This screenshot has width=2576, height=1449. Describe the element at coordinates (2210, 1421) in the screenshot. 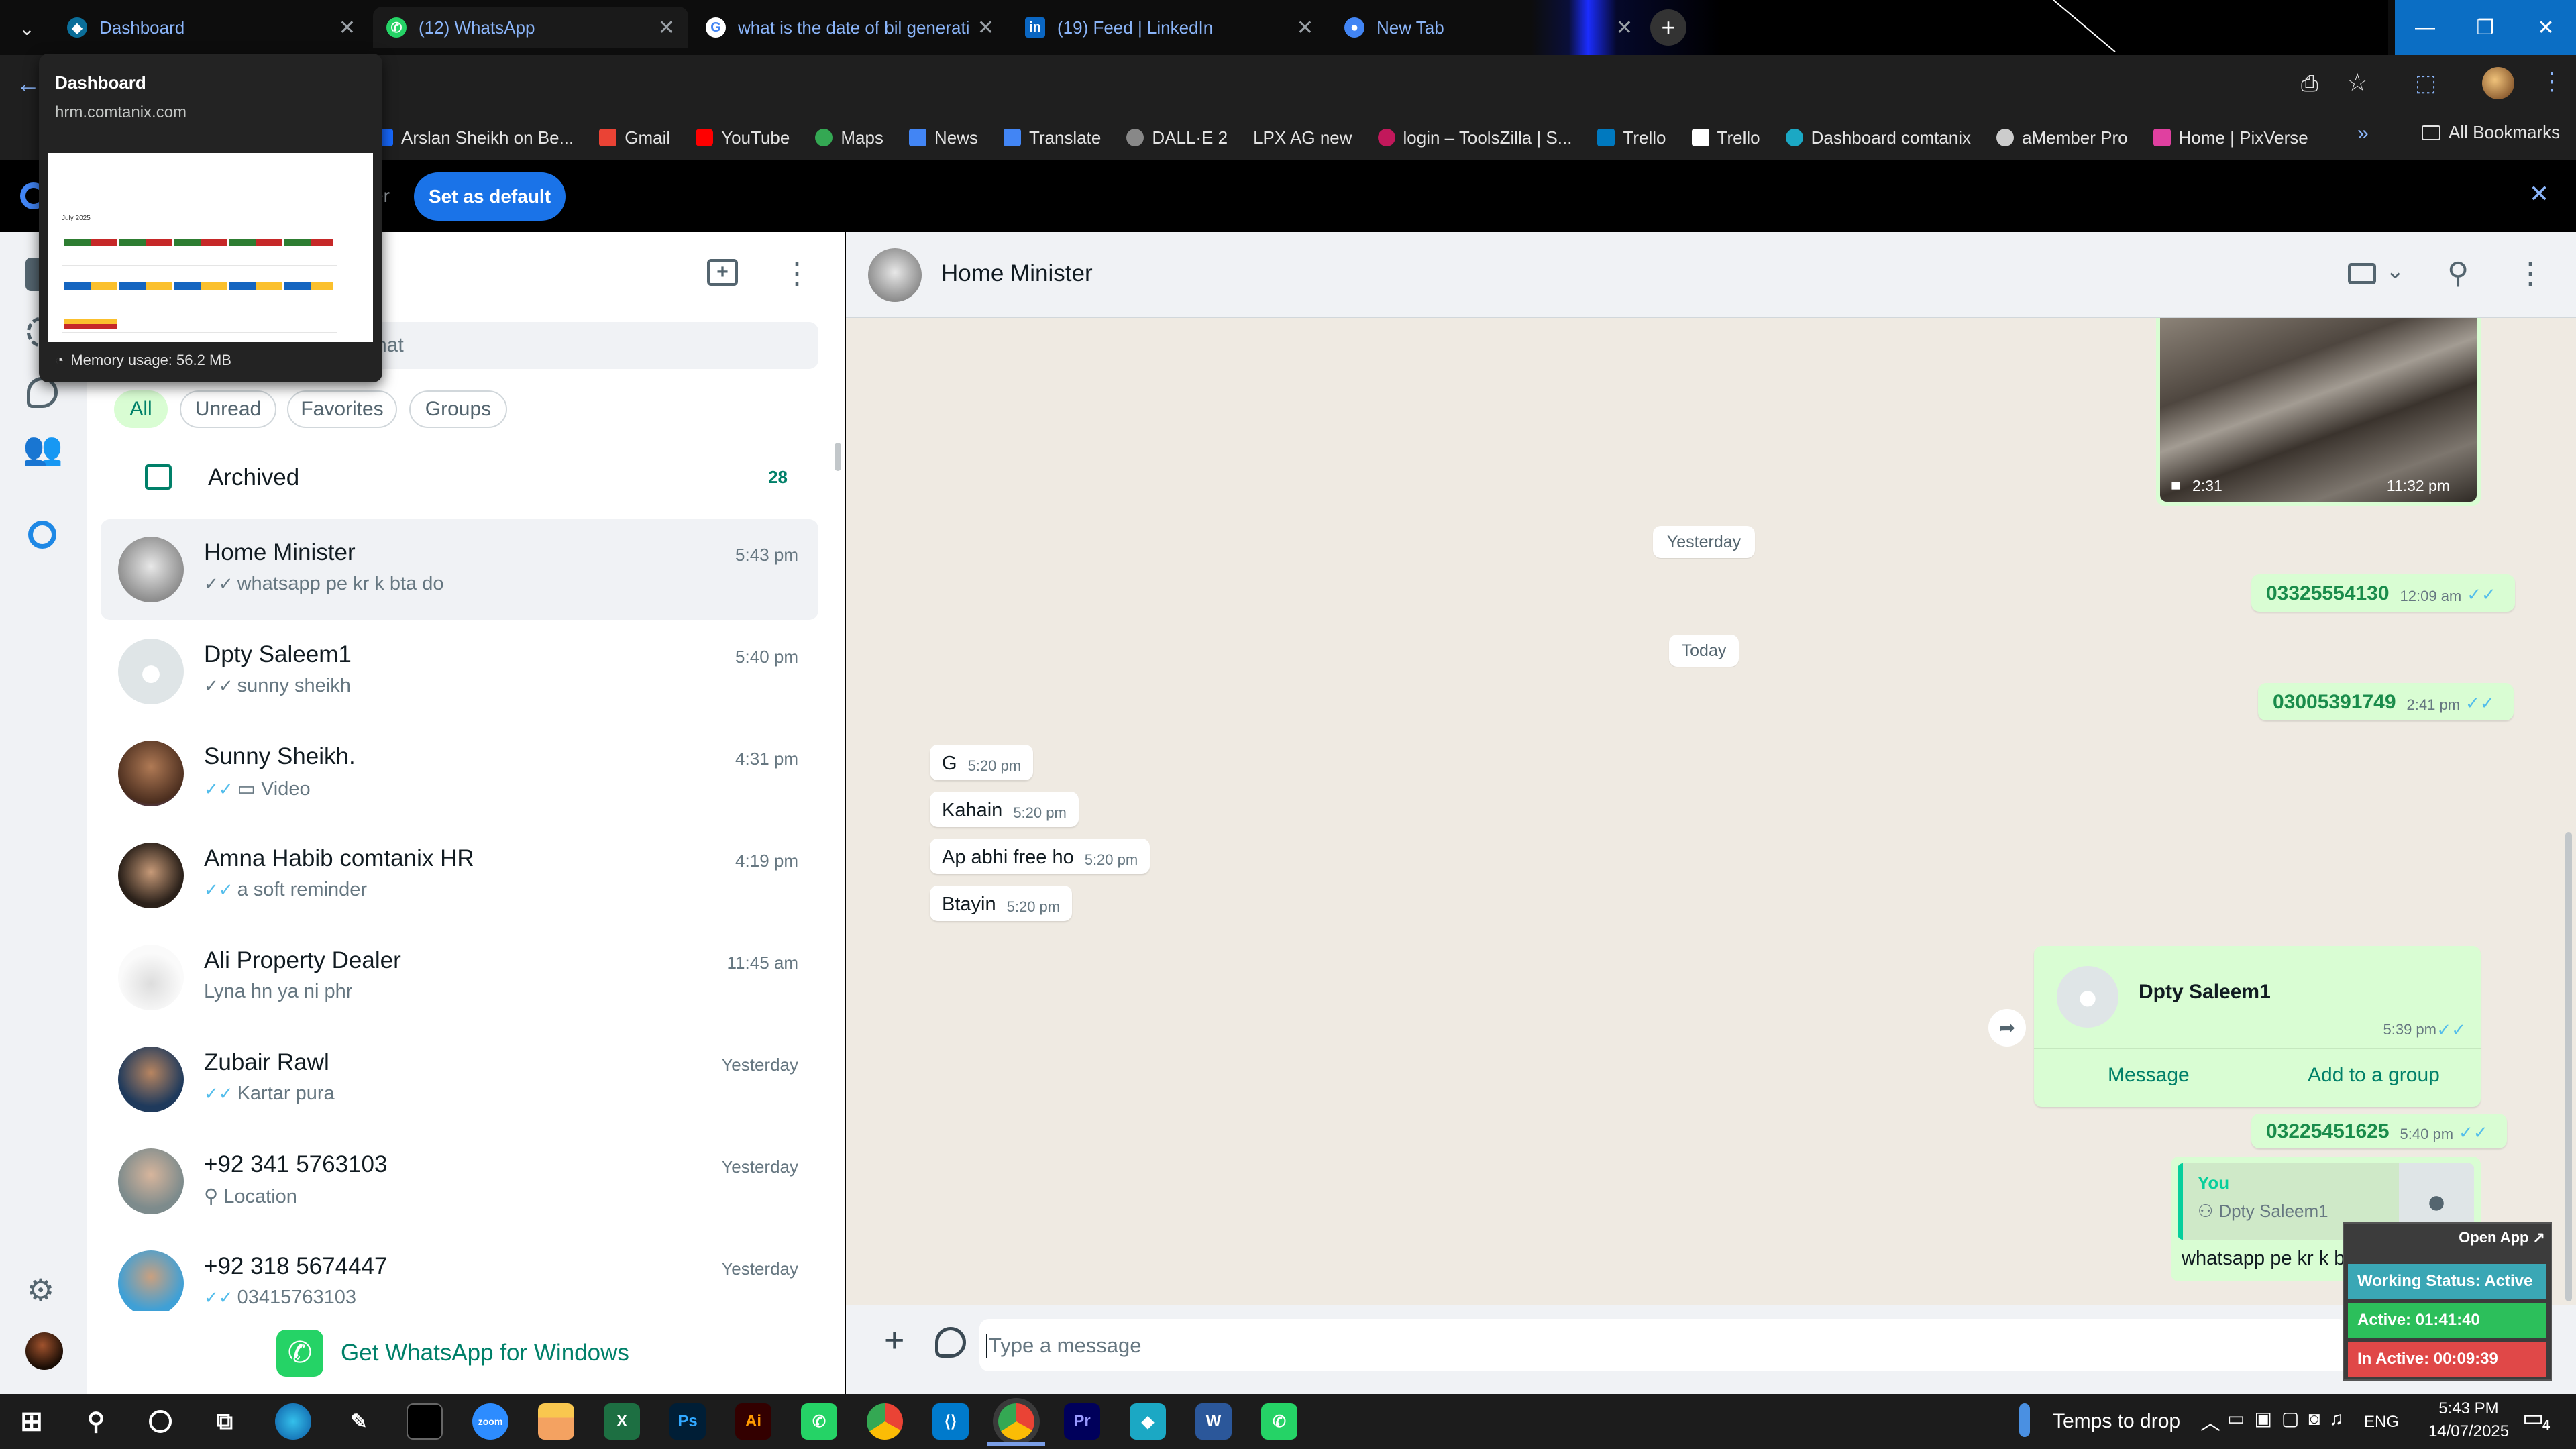

I see `show-hidden-icons-chevron-icon: ︿` at that location.